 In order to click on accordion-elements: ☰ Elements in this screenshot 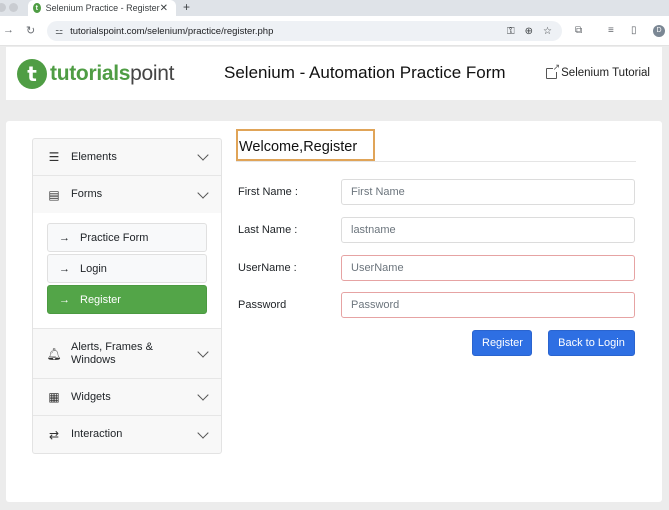, I will do `click(127, 157)`.